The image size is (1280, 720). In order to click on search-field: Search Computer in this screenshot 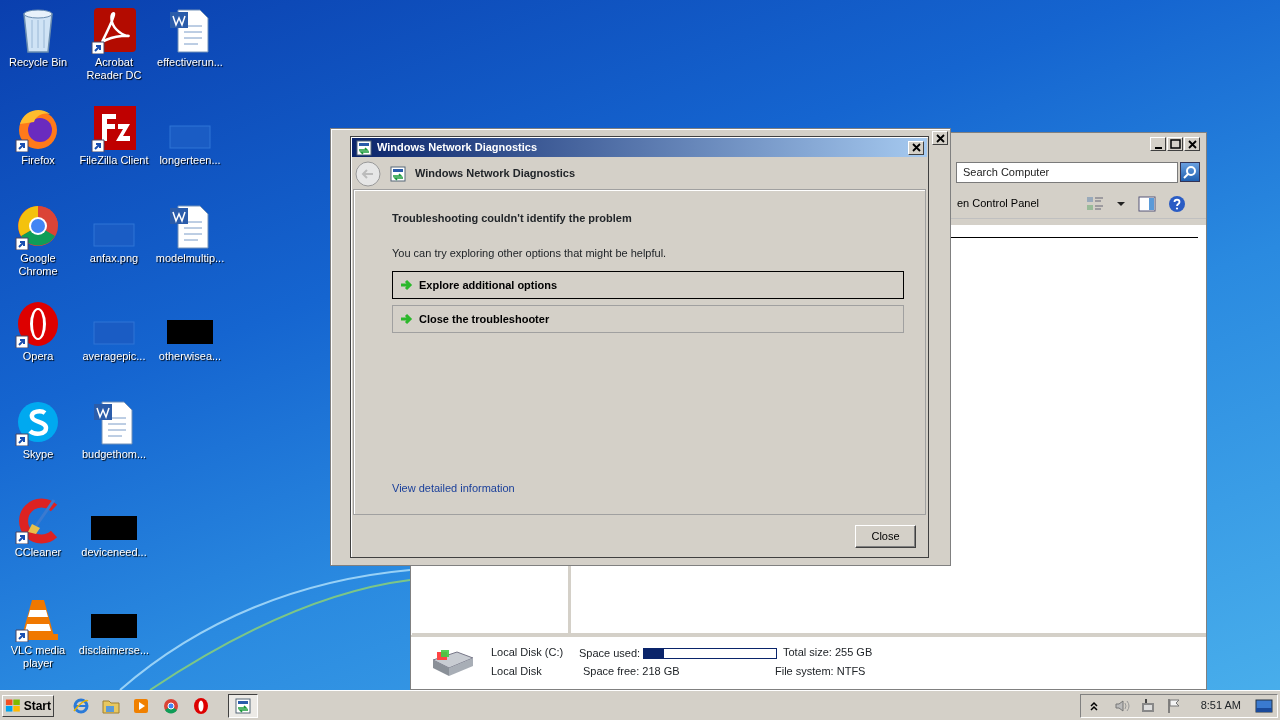, I will do `click(1067, 172)`.